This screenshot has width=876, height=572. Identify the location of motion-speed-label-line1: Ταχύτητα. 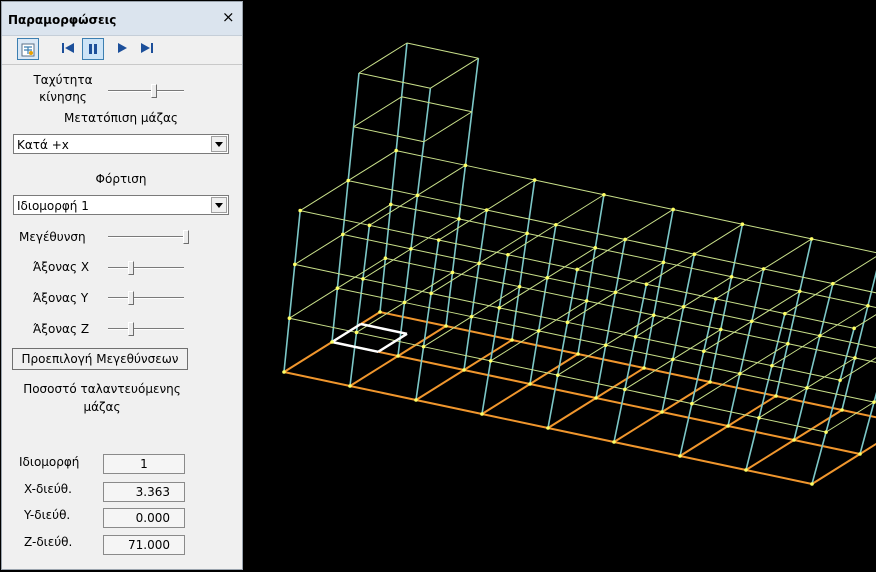
(63, 80).